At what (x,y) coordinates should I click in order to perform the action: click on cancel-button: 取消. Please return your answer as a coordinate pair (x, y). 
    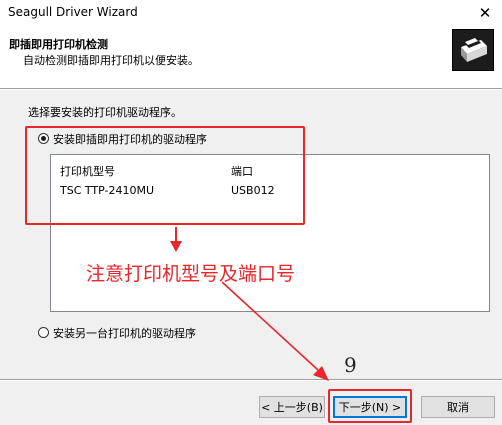
    Looking at the image, I should click on (458, 407).